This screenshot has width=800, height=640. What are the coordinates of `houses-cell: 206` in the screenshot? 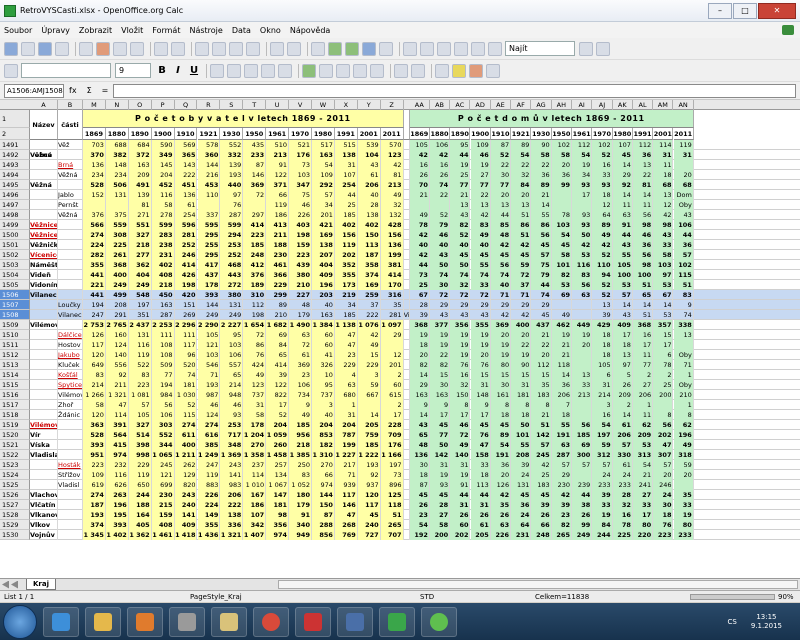 It's located at (622, 435).